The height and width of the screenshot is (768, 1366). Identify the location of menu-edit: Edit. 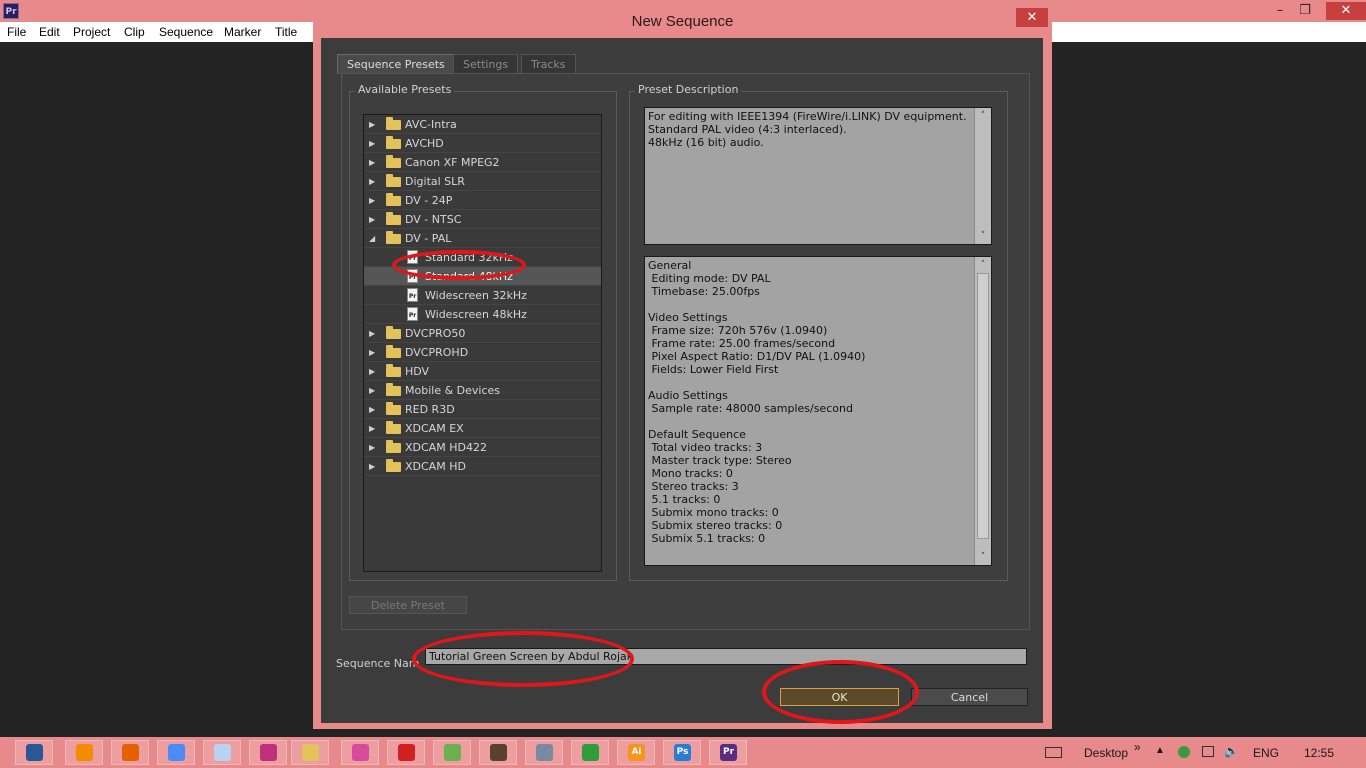
(49, 32).